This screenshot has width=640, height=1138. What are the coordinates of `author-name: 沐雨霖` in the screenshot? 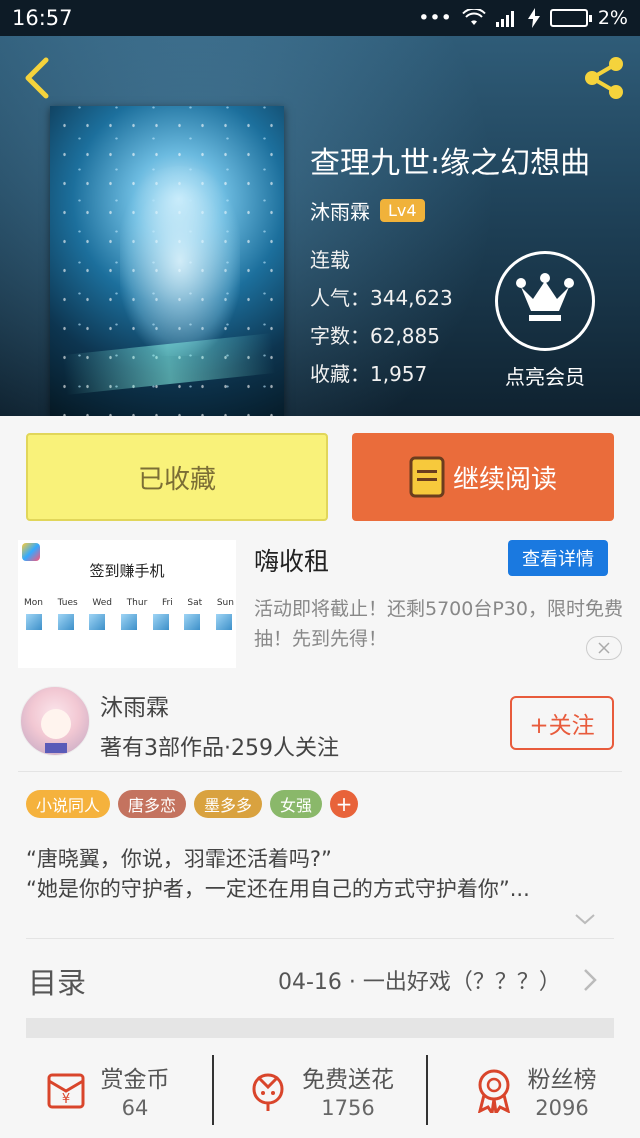 It's located at (340, 210).